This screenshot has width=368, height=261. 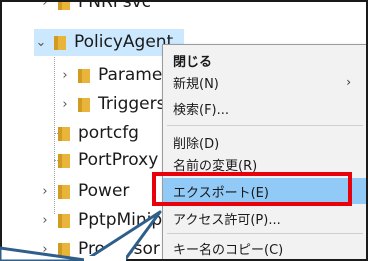 I want to click on tree-item-pnrpsvc: › PNRPsvc, so click(x=94, y=8).